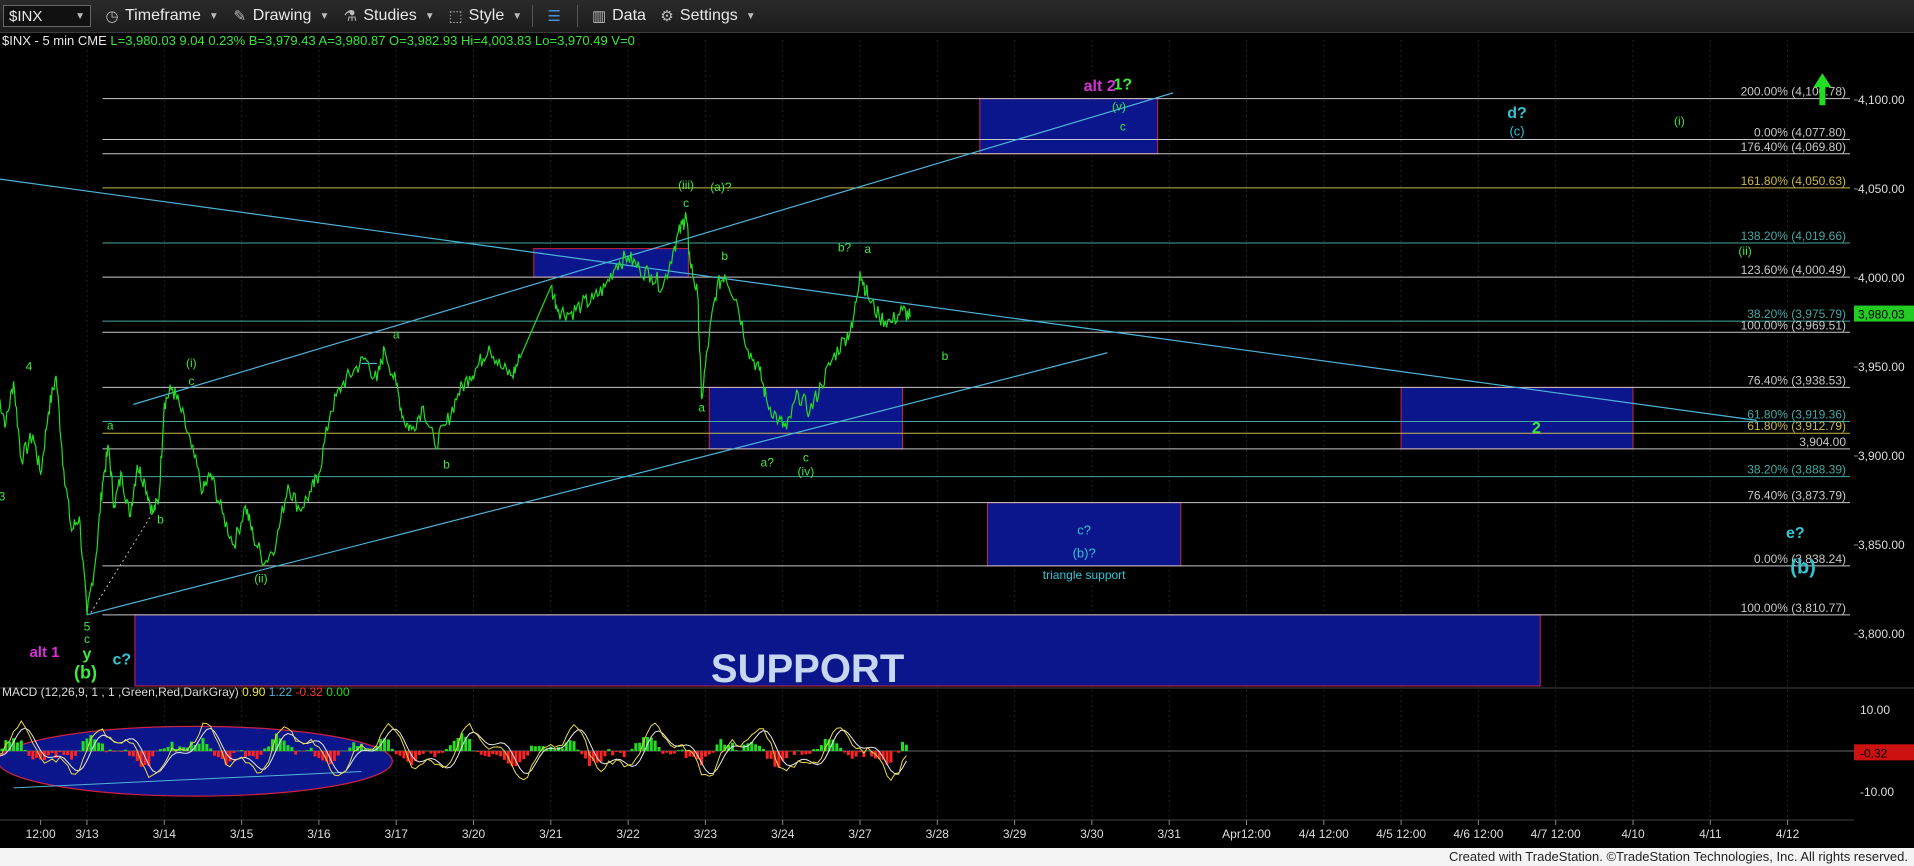 The width and height of the screenshot is (1914, 866). Describe the element at coordinates (165, 834) in the screenshot. I see `time-axis-label: 3/14` at that location.